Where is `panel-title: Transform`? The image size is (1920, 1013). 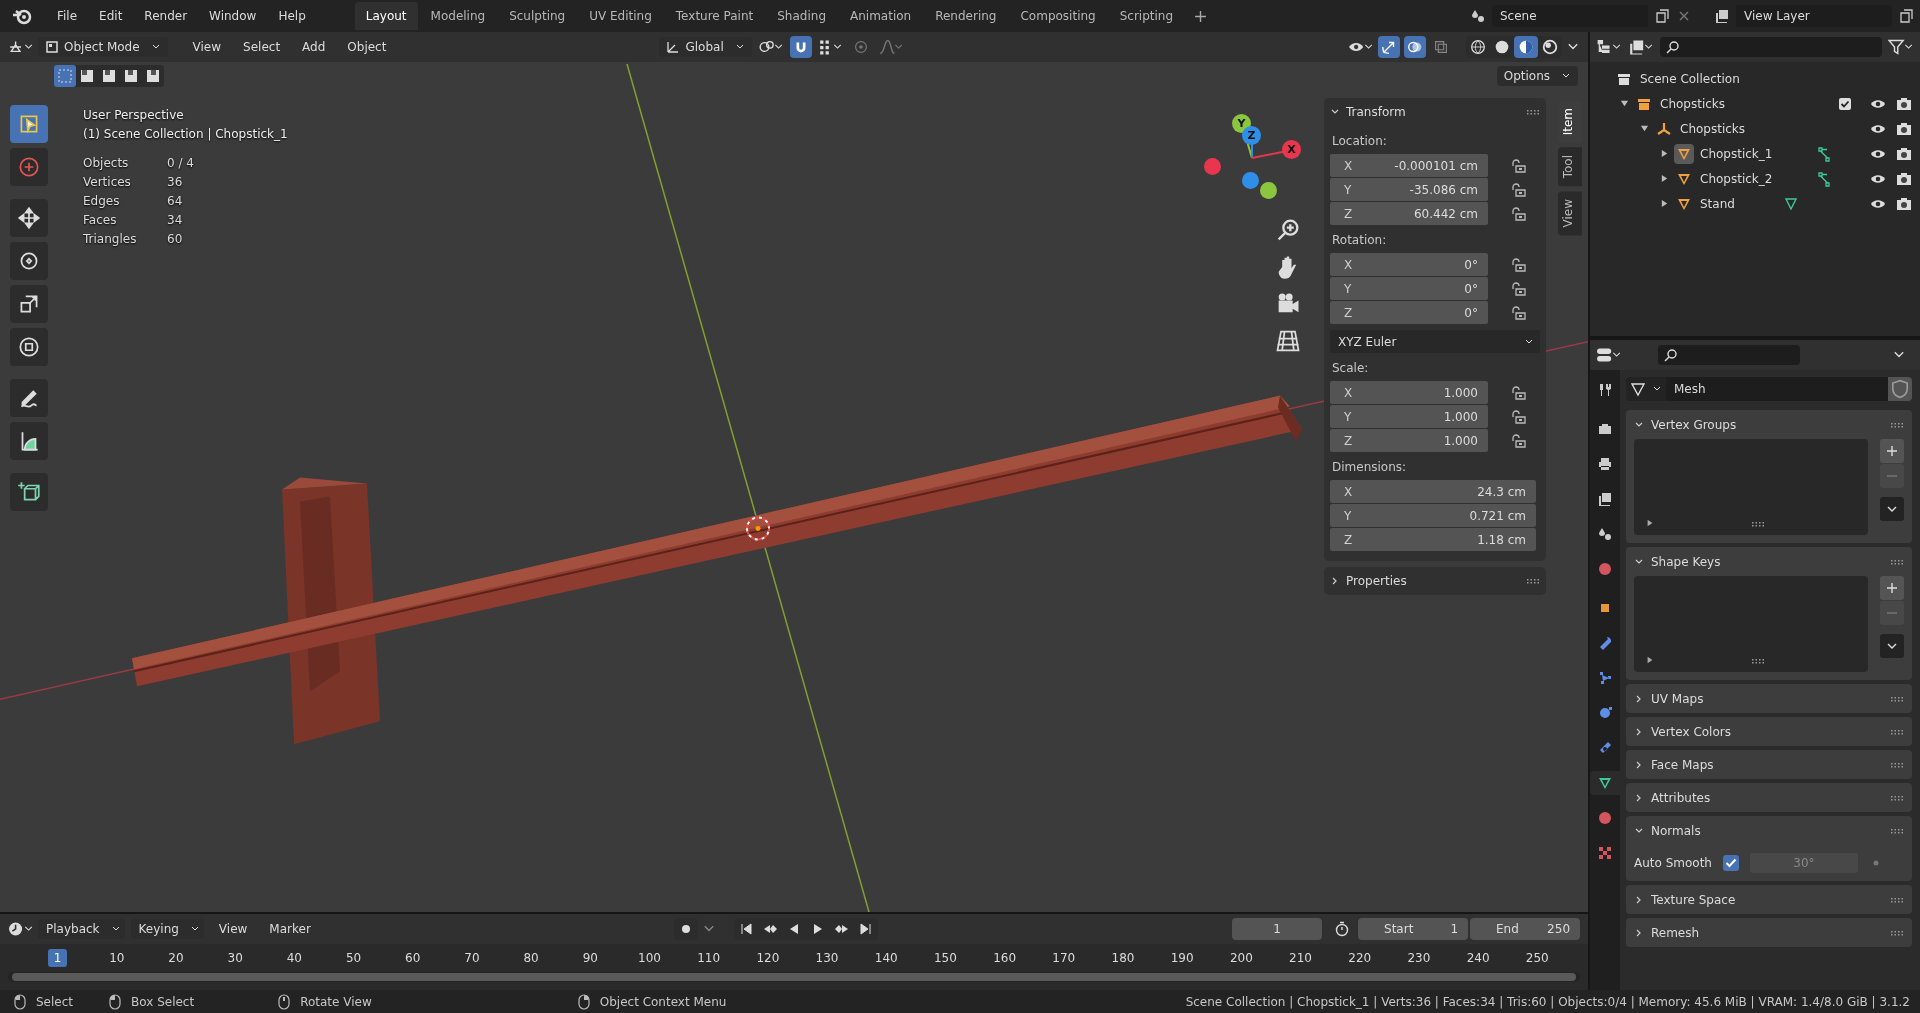 panel-title: Transform is located at coordinates (1376, 112).